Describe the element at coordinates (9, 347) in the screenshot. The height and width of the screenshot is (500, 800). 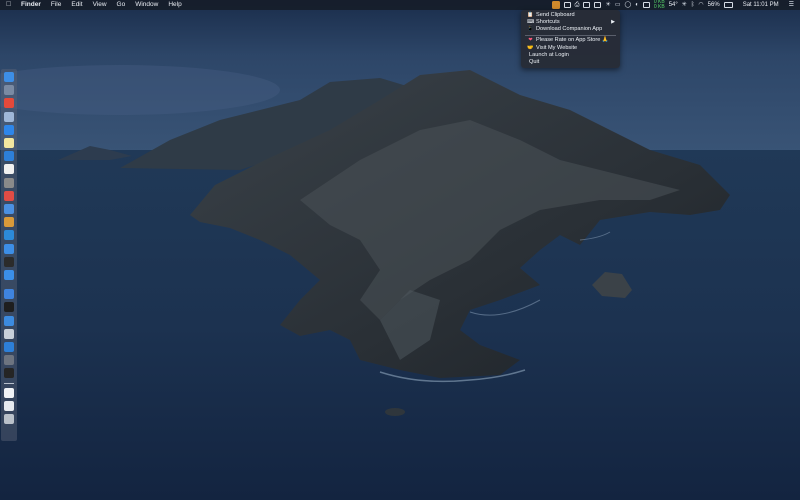
I see `store-icon` at that location.